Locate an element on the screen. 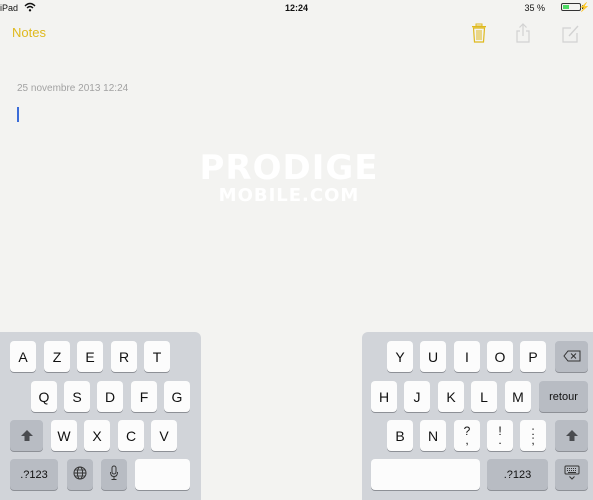 Image resolution: width=593 pixels, height=500 pixels. key-k: K is located at coordinates (451, 396).